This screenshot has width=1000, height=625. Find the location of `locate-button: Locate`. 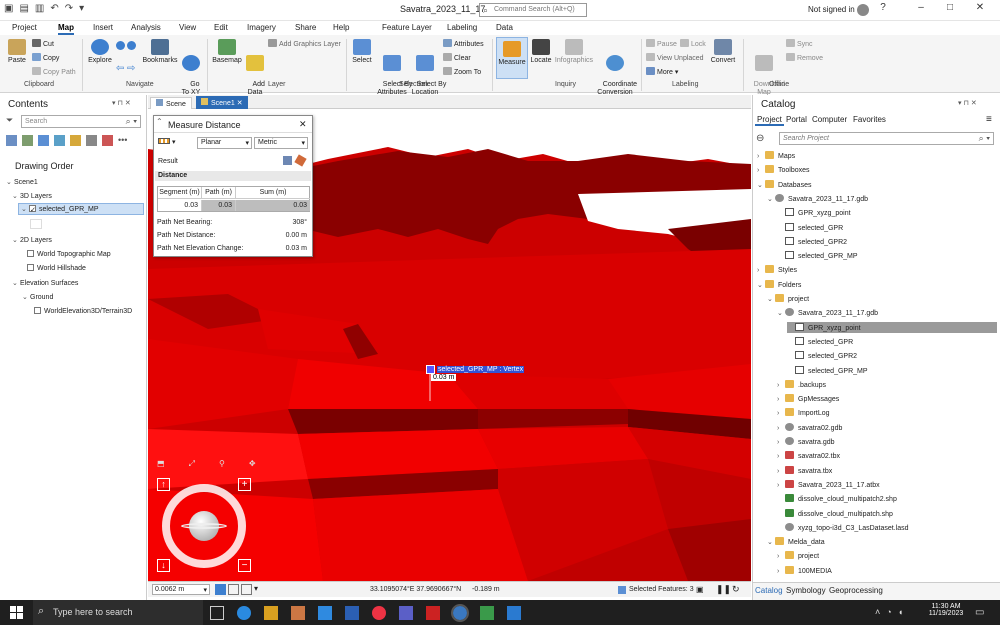

locate-button: Locate is located at coordinates (541, 52).